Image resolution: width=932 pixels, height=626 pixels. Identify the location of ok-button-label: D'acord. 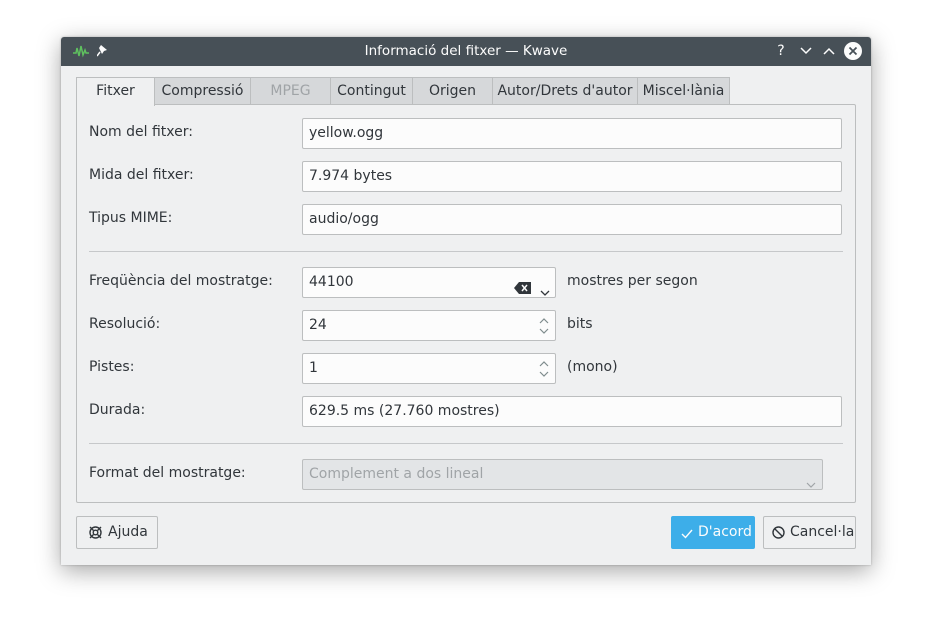
(725, 532).